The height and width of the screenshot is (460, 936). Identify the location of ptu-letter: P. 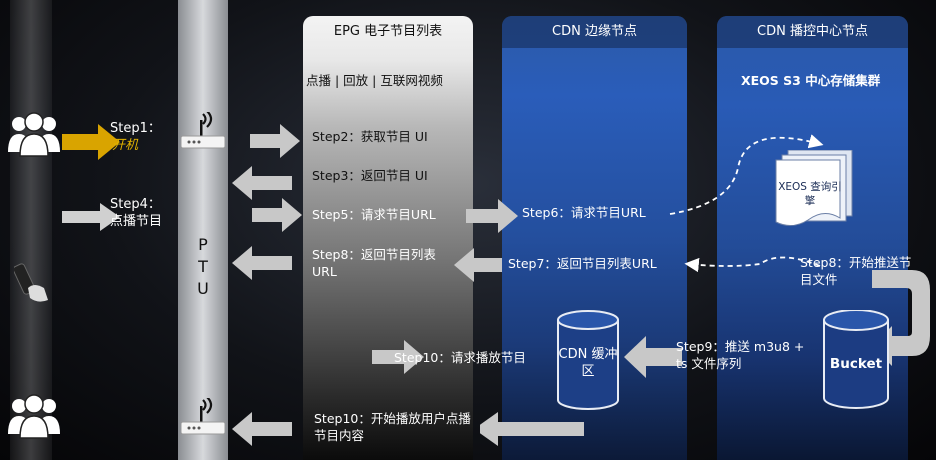
(203, 244).